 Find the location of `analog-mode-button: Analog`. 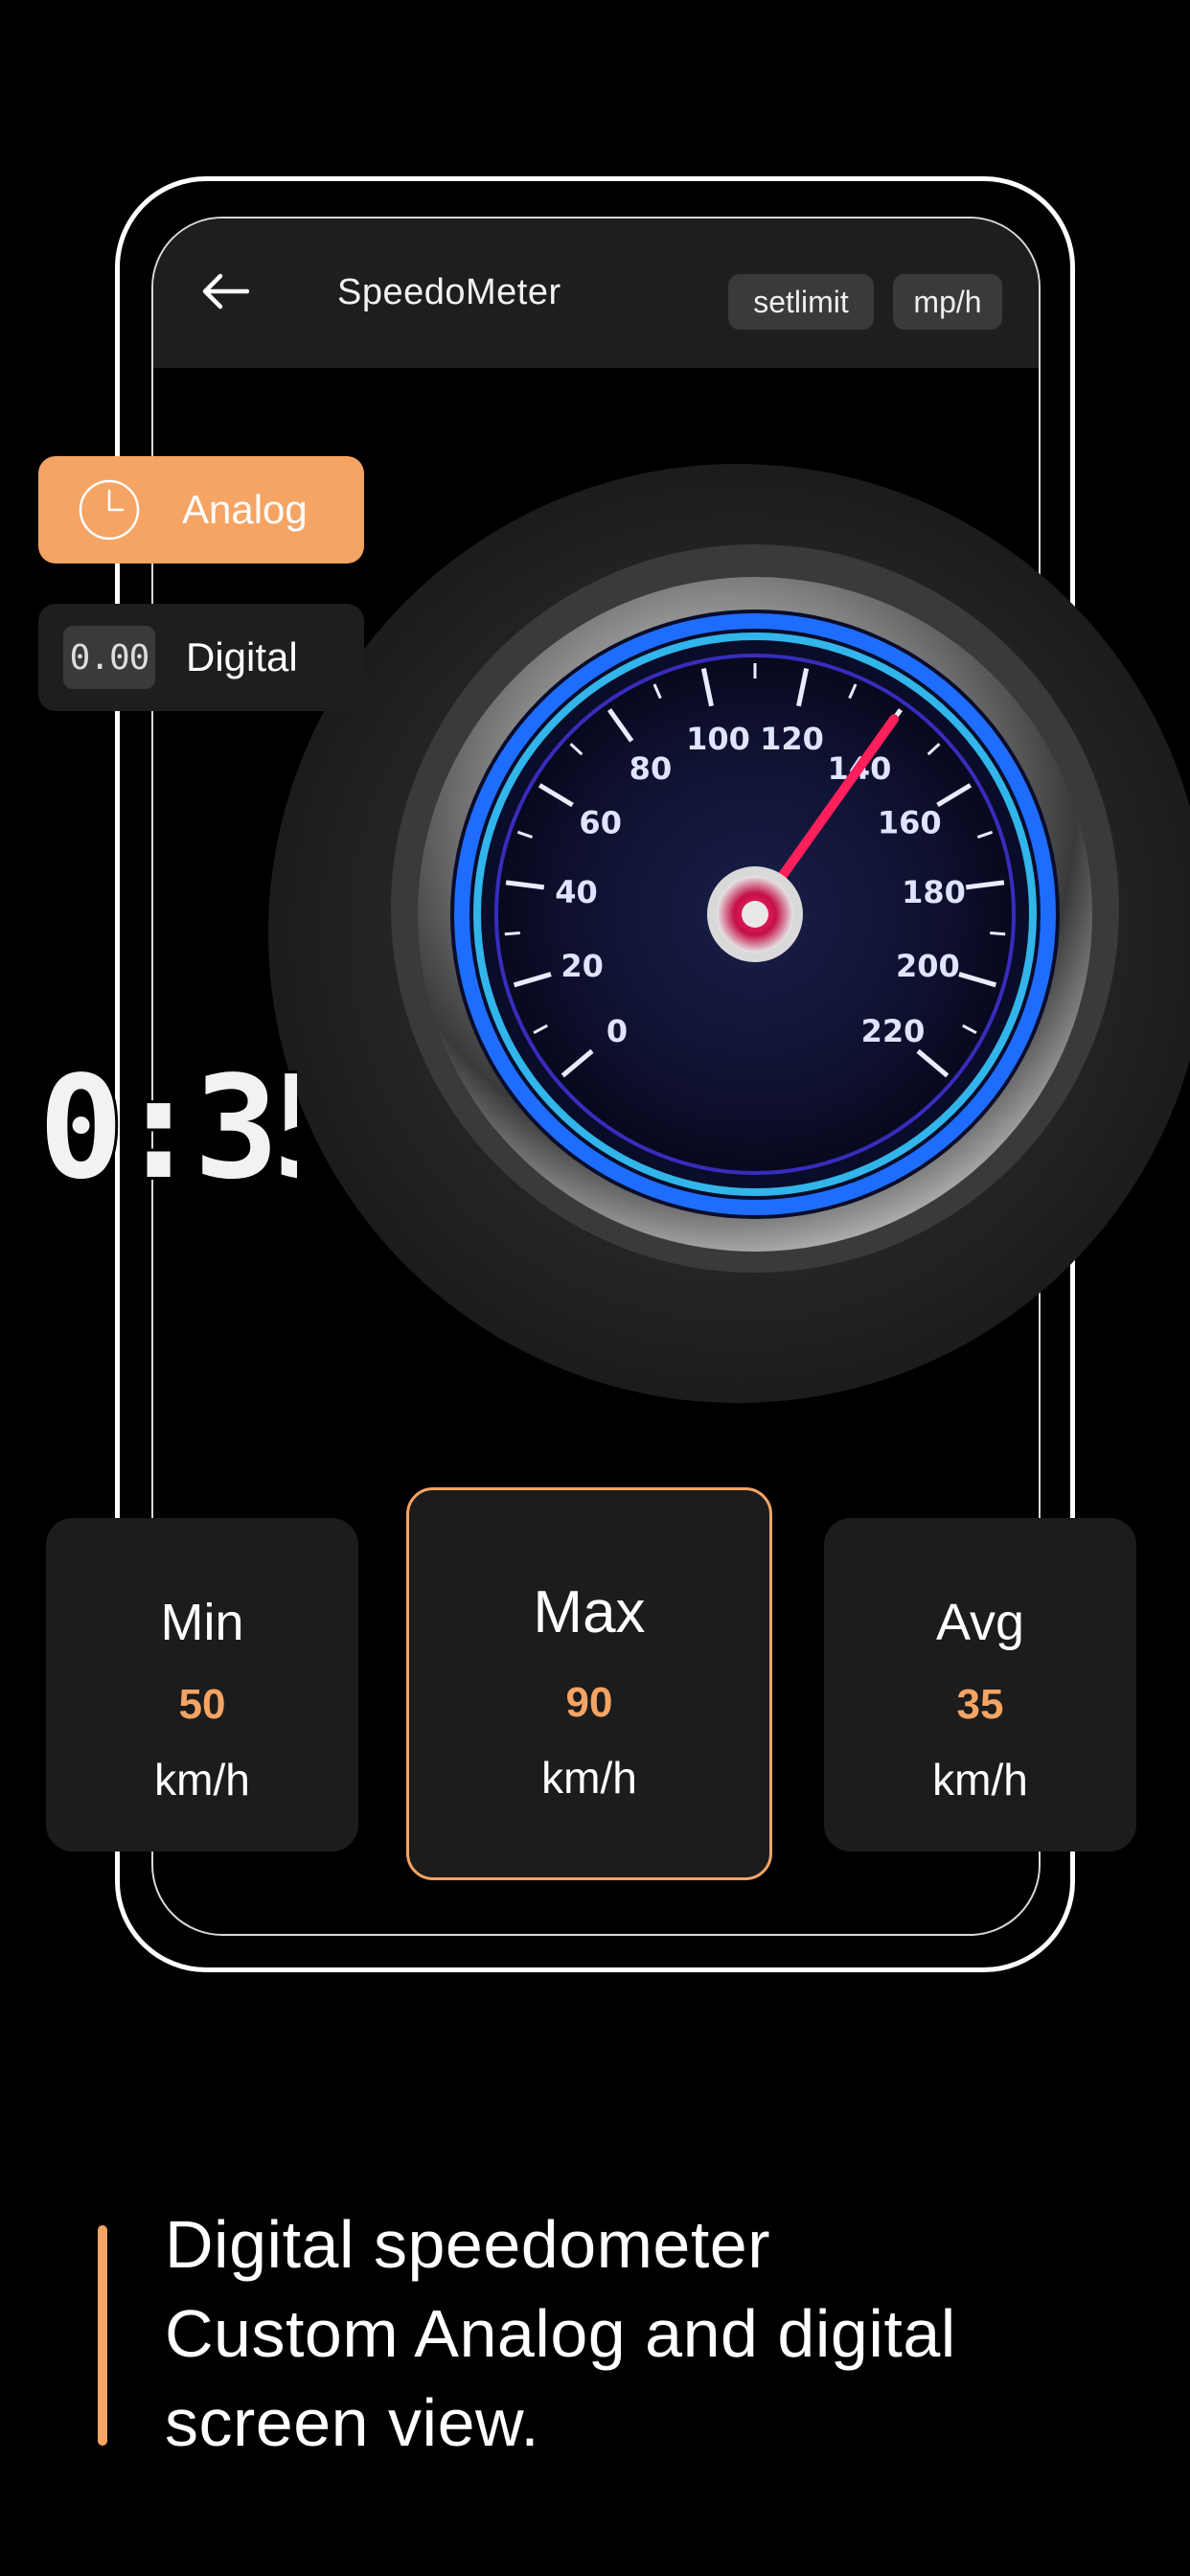

analog-mode-button: Analog is located at coordinates (201, 510).